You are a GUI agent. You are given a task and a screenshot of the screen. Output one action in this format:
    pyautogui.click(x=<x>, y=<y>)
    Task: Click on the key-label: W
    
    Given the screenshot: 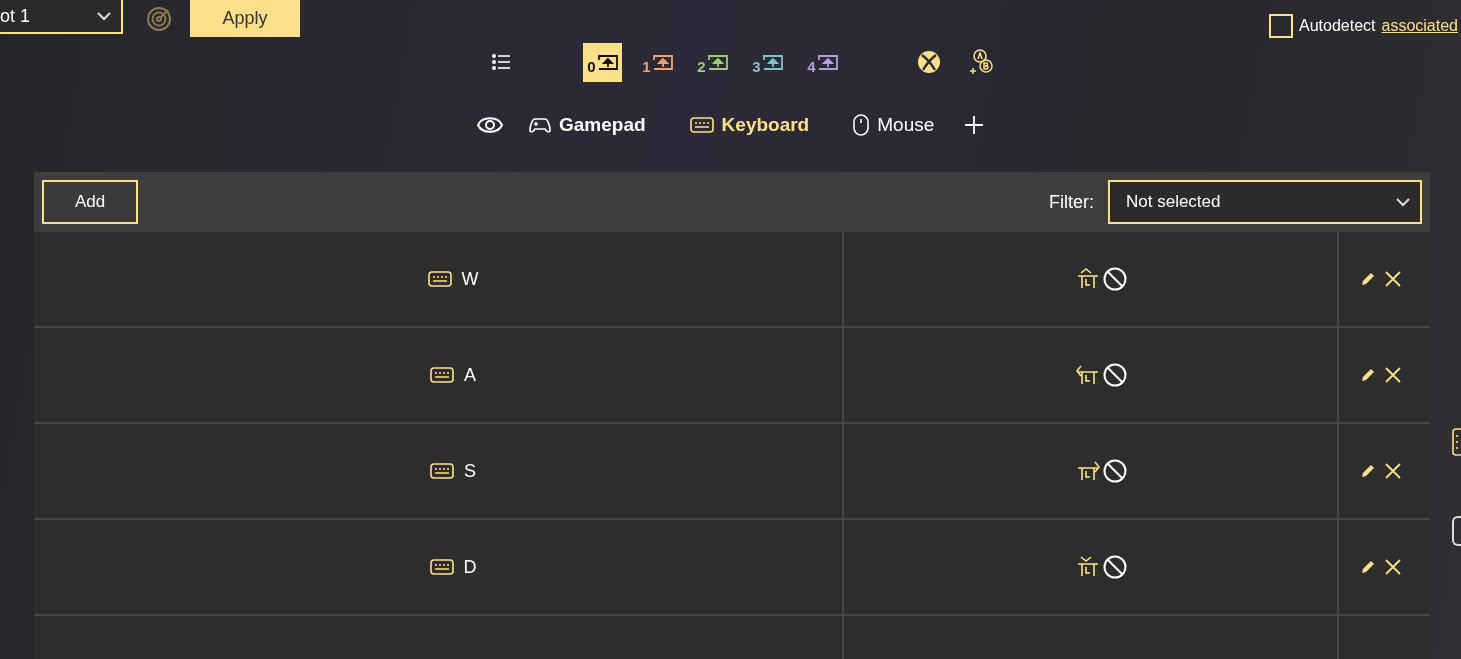 What is the action you would take?
    pyautogui.click(x=470, y=279)
    